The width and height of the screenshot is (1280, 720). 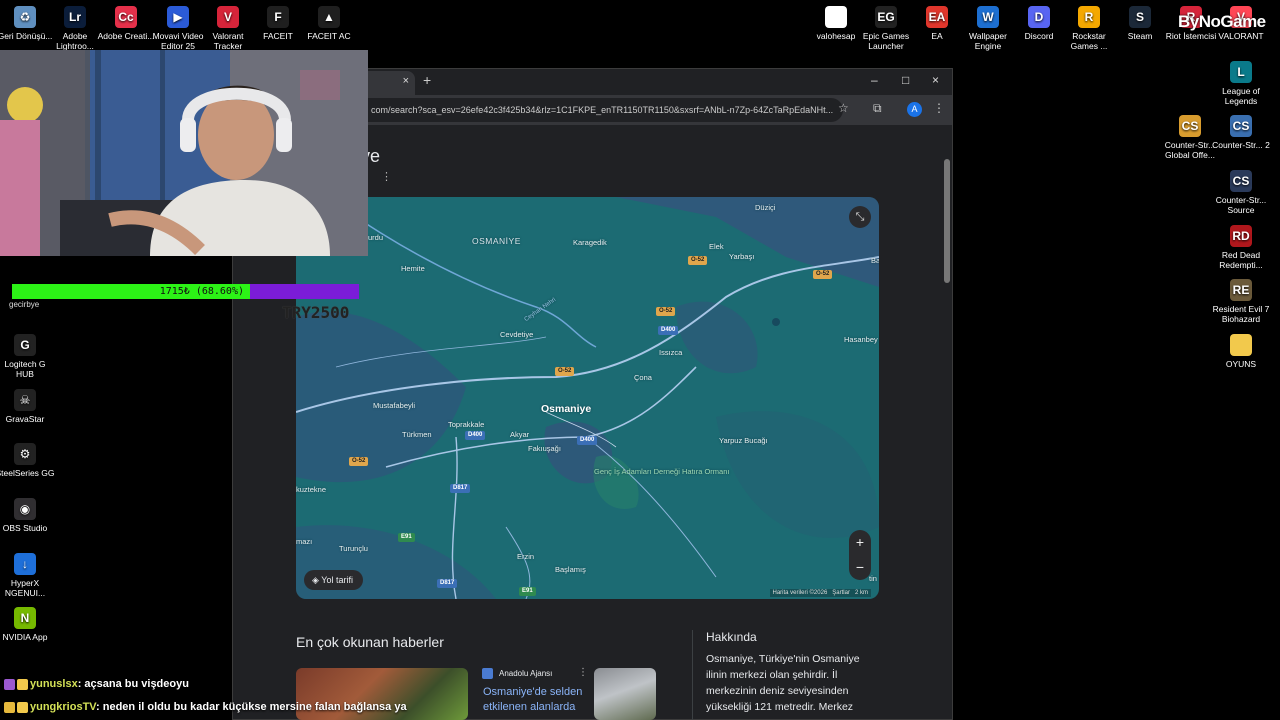 What do you see at coordinates (590, 242) in the screenshot?
I see `map-label-karagedik: Karagedik` at bounding box center [590, 242].